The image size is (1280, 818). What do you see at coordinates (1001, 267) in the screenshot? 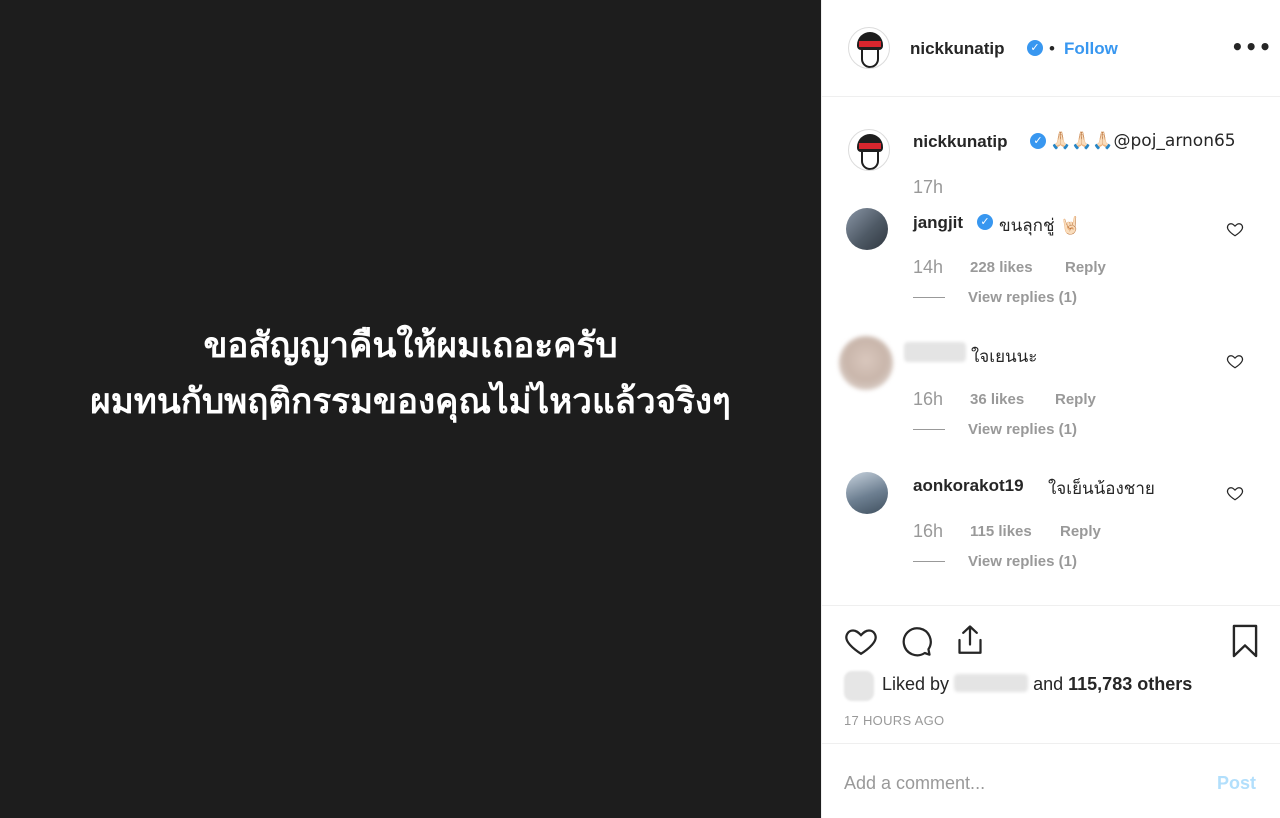
I see `comment-likes: 228 likes` at bounding box center [1001, 267].